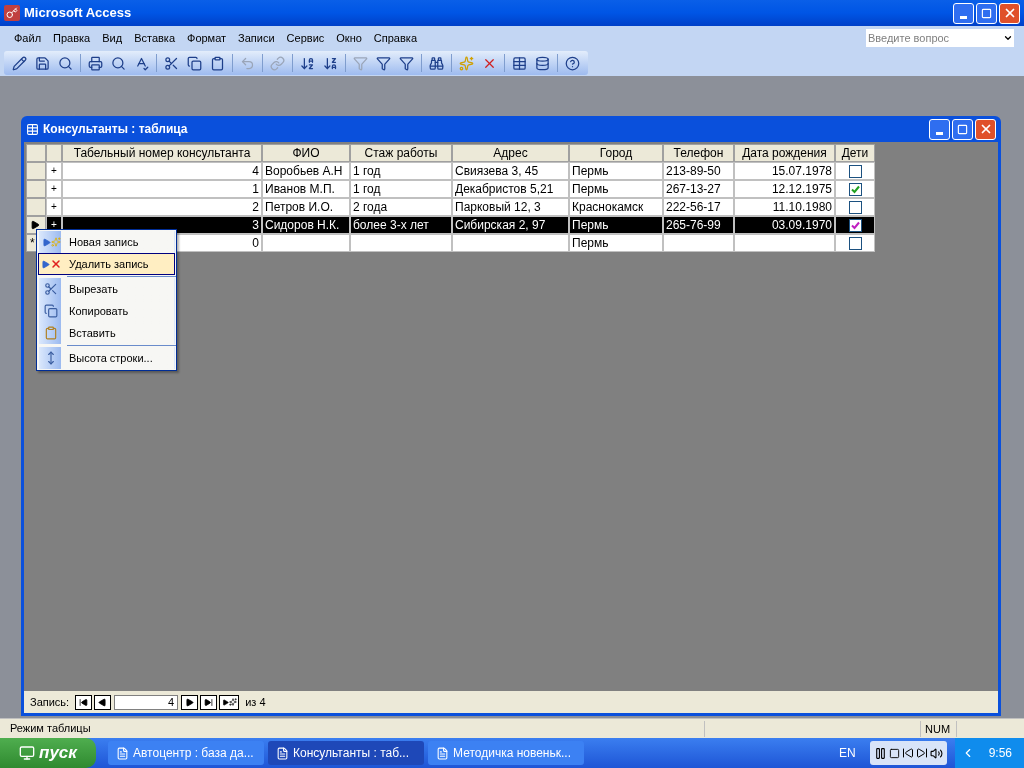 The height and width of the screenshot is (768, 1024). What do you see at coordinates (162, 207) in the screenshot?
I see `table-cell: 2` at bounding box center [162, 207].